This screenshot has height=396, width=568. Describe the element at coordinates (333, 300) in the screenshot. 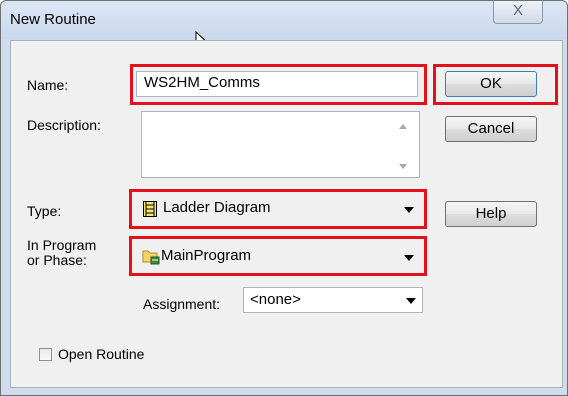

I see `assignment-select: <none>` at that location.